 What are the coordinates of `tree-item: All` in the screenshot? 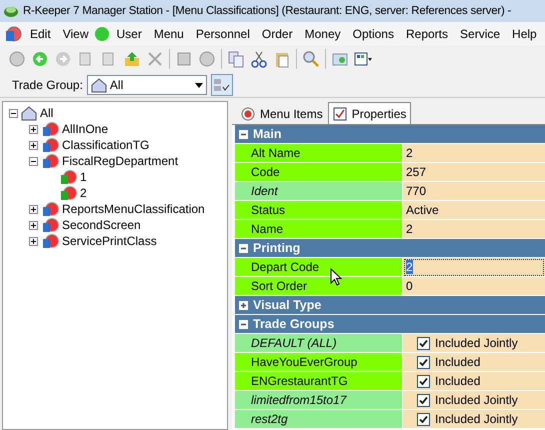 It's located at (47, 113).